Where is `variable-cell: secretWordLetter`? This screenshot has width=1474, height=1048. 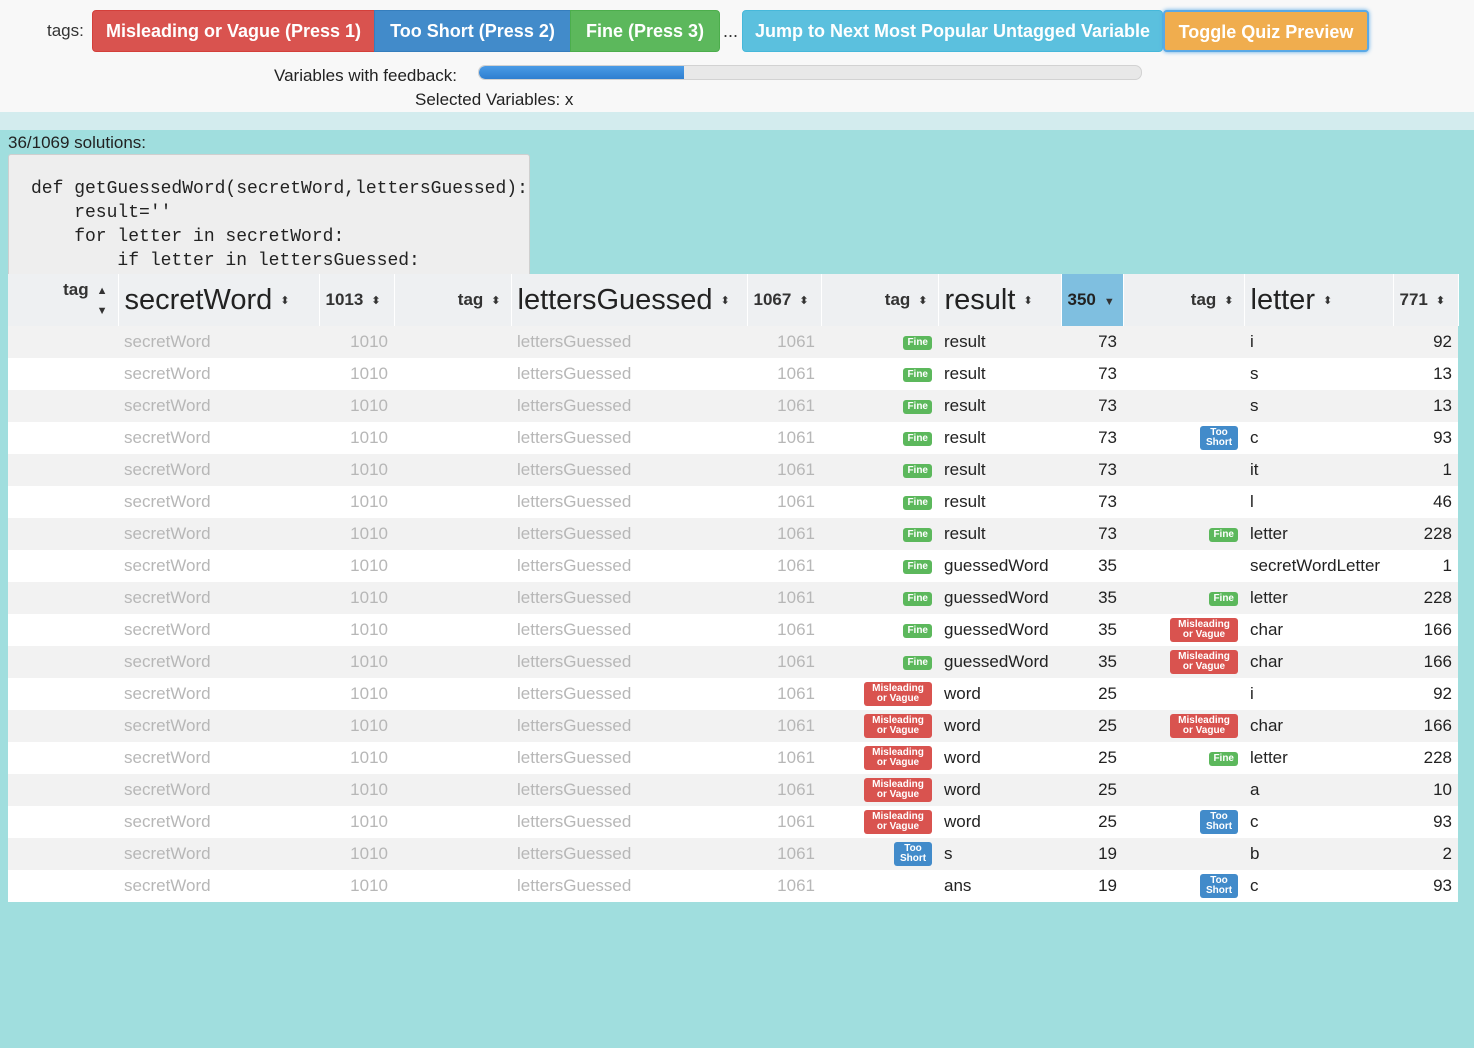
variable-cell: secretWordLetter is located at coordinates (1318, 566).